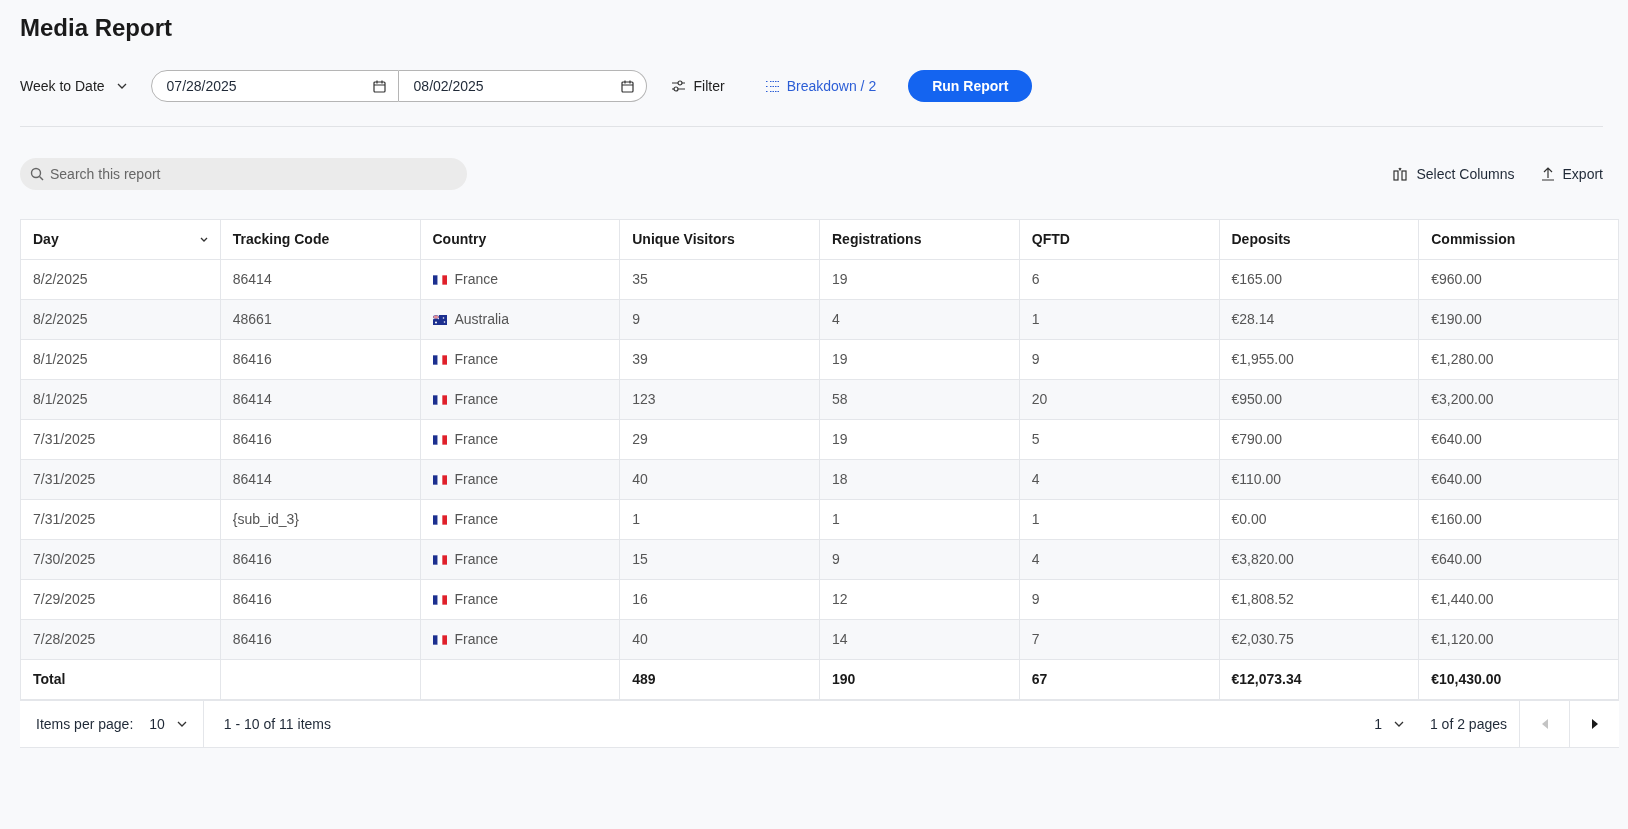 The height and width of the screenshot is (829, 1628). What do you see at coordinates (1518, 319) in the screenshot?
I see `table-cell: €190.00` at bounding box center [1518, 319].